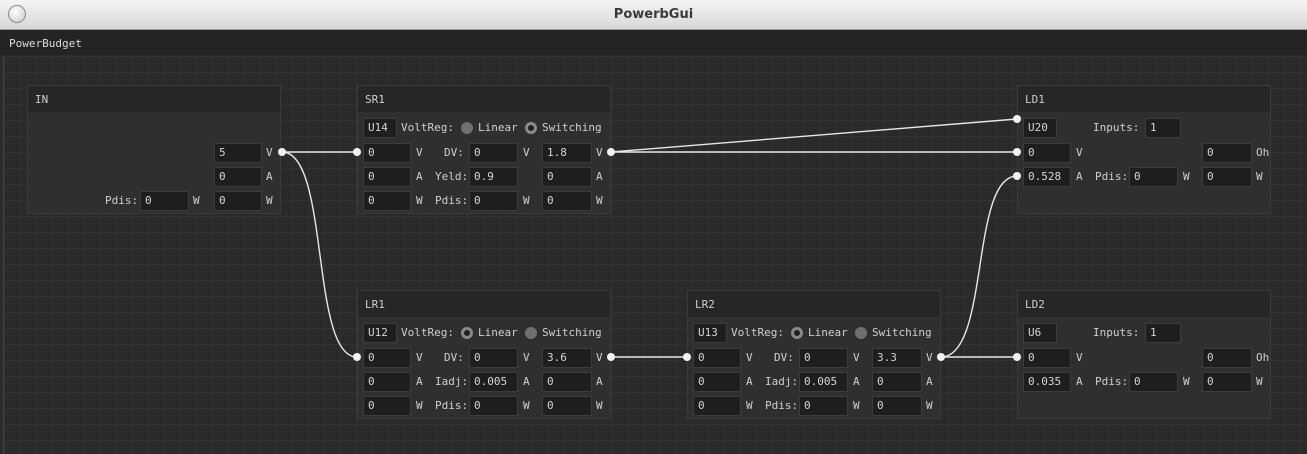 The image size is (1307, 454). What do you see at coordinates (1079, 381) in the screenshot?
I see `ld2-current-unit: A` at bounding box center [1079, 381].